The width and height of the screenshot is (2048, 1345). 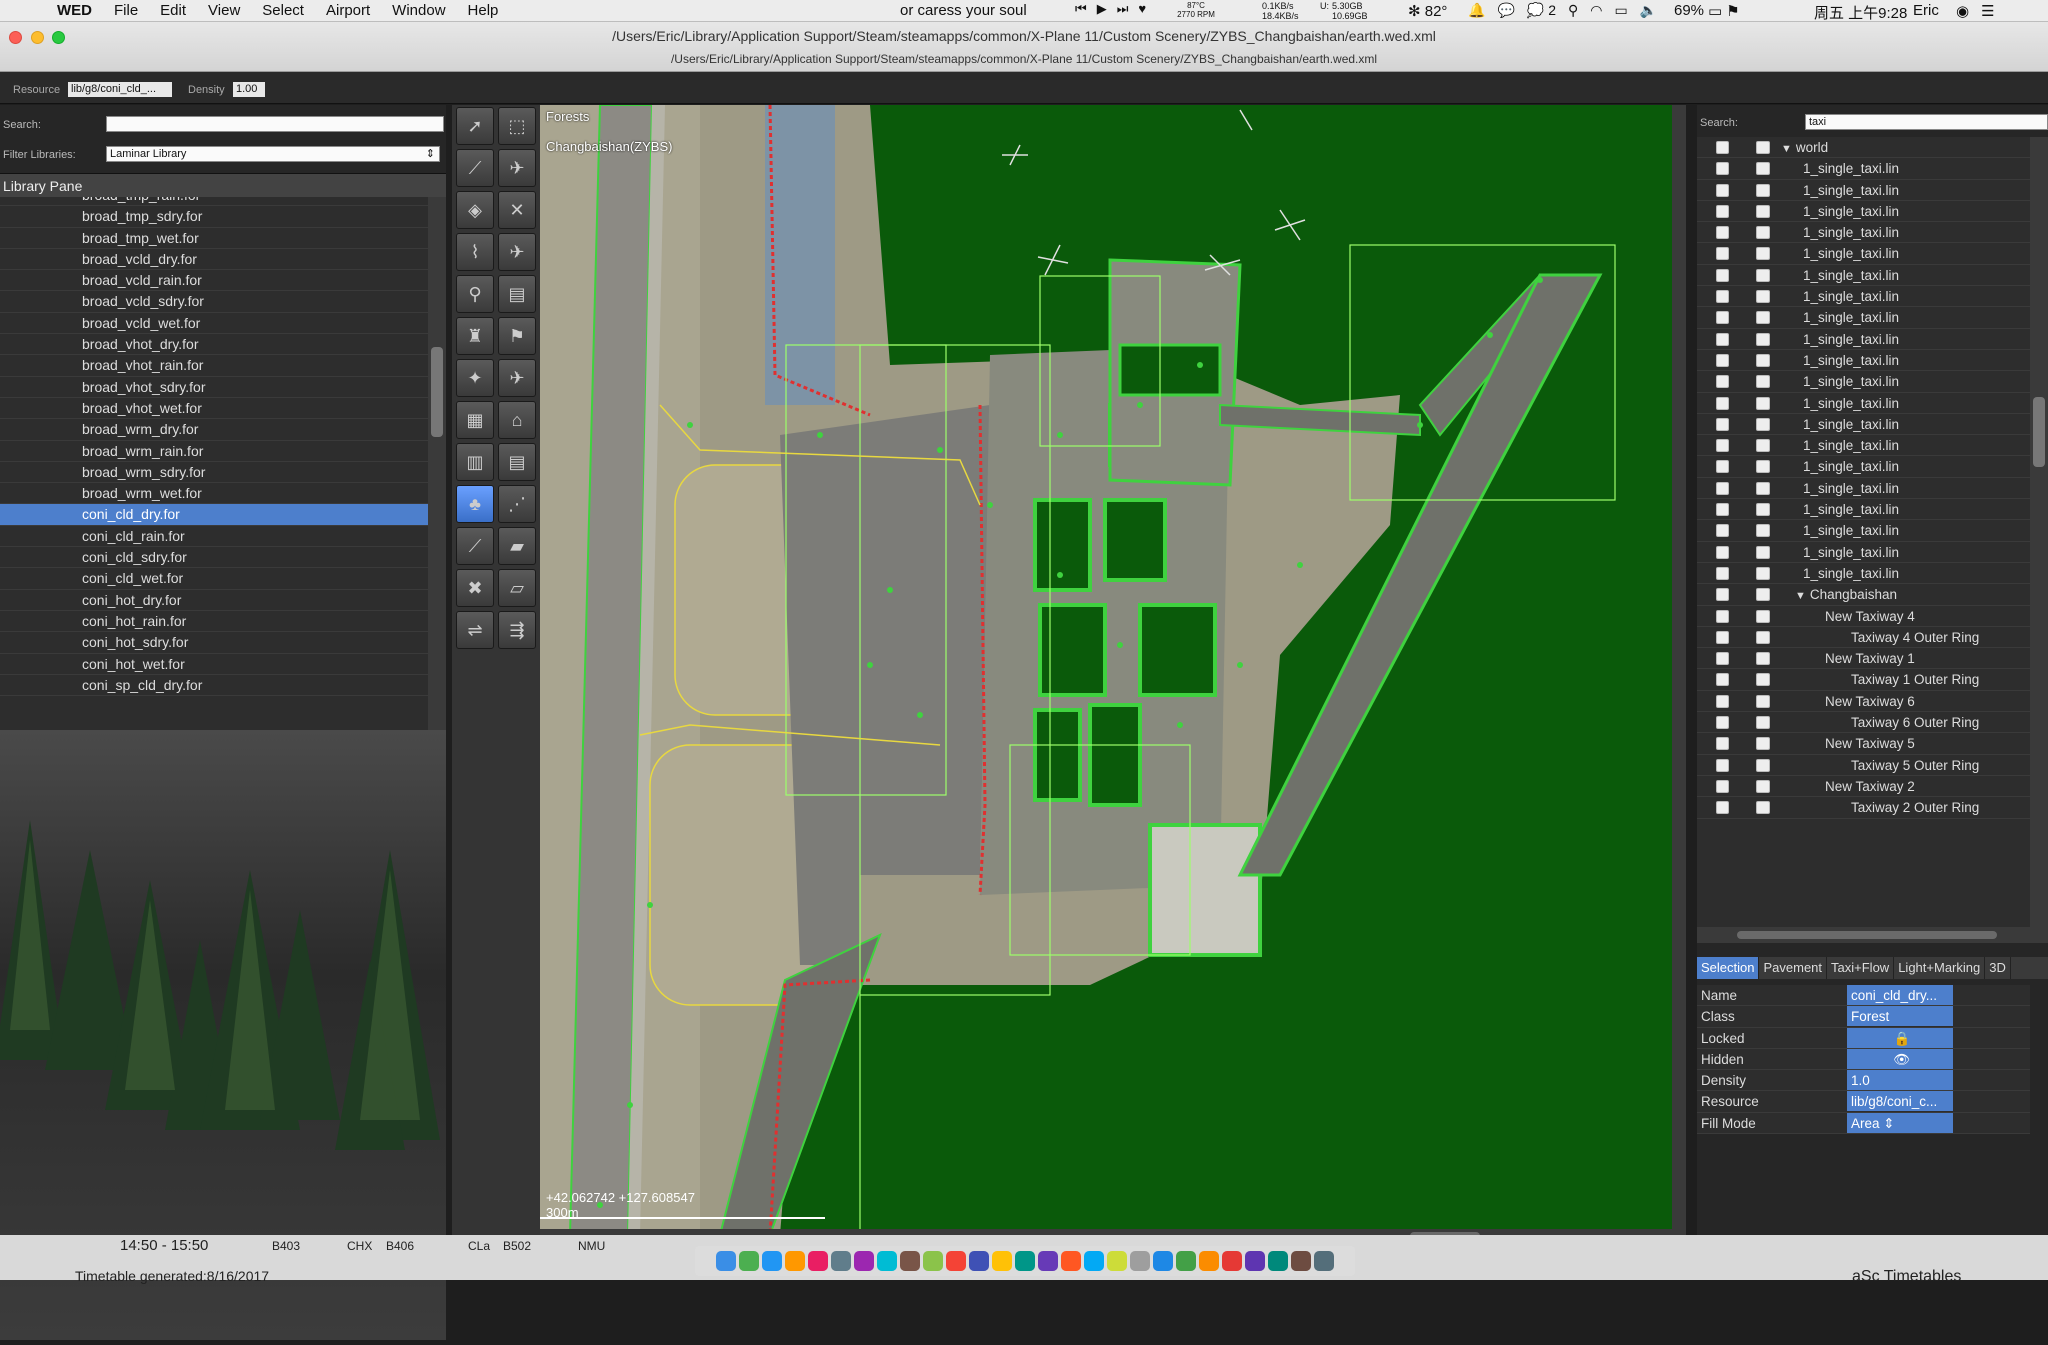 What do you see at coordinates (475, 126) in the screenshot?
I see `marquee-tool-icon: ➚` at bounding box center [475, 126].